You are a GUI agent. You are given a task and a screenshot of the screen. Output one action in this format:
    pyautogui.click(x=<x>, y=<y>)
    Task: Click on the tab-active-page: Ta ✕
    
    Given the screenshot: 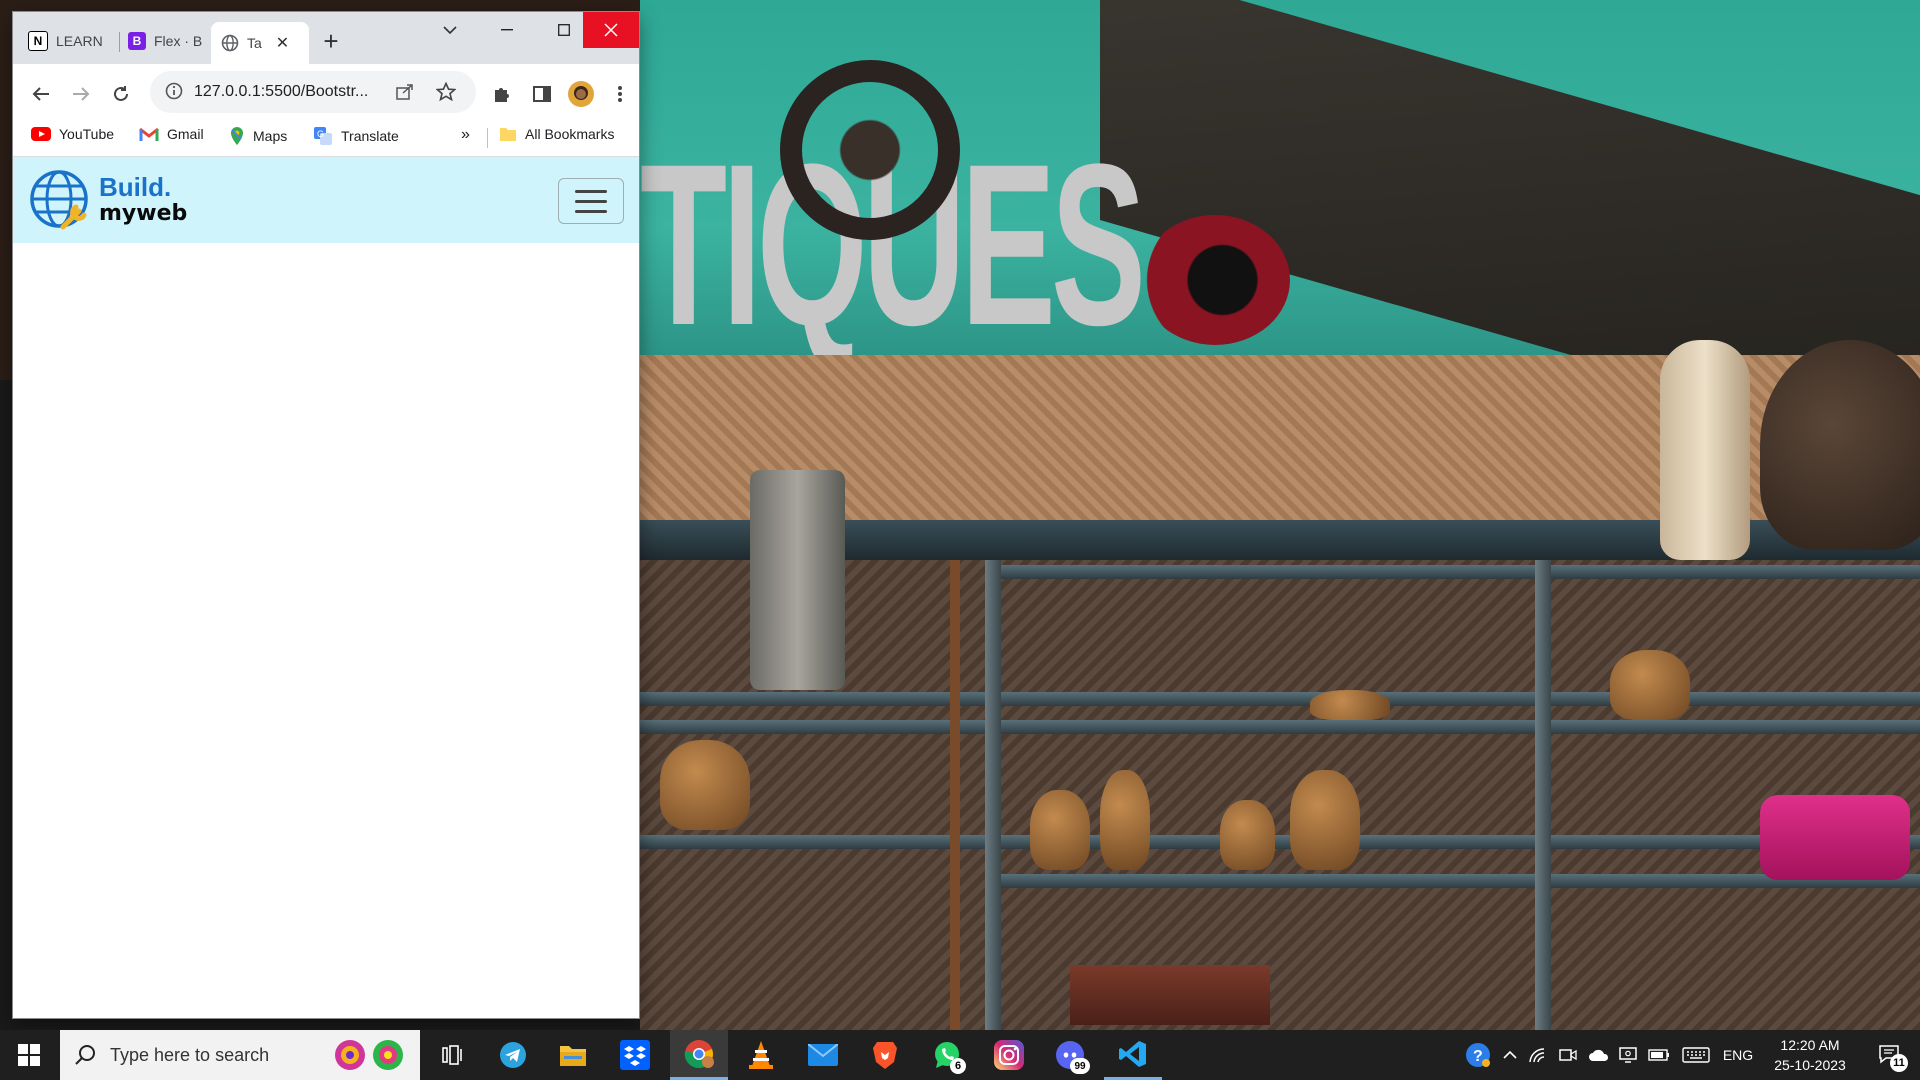 What is the action you would take?
    pyautogui.click(x=260, y=43)
    